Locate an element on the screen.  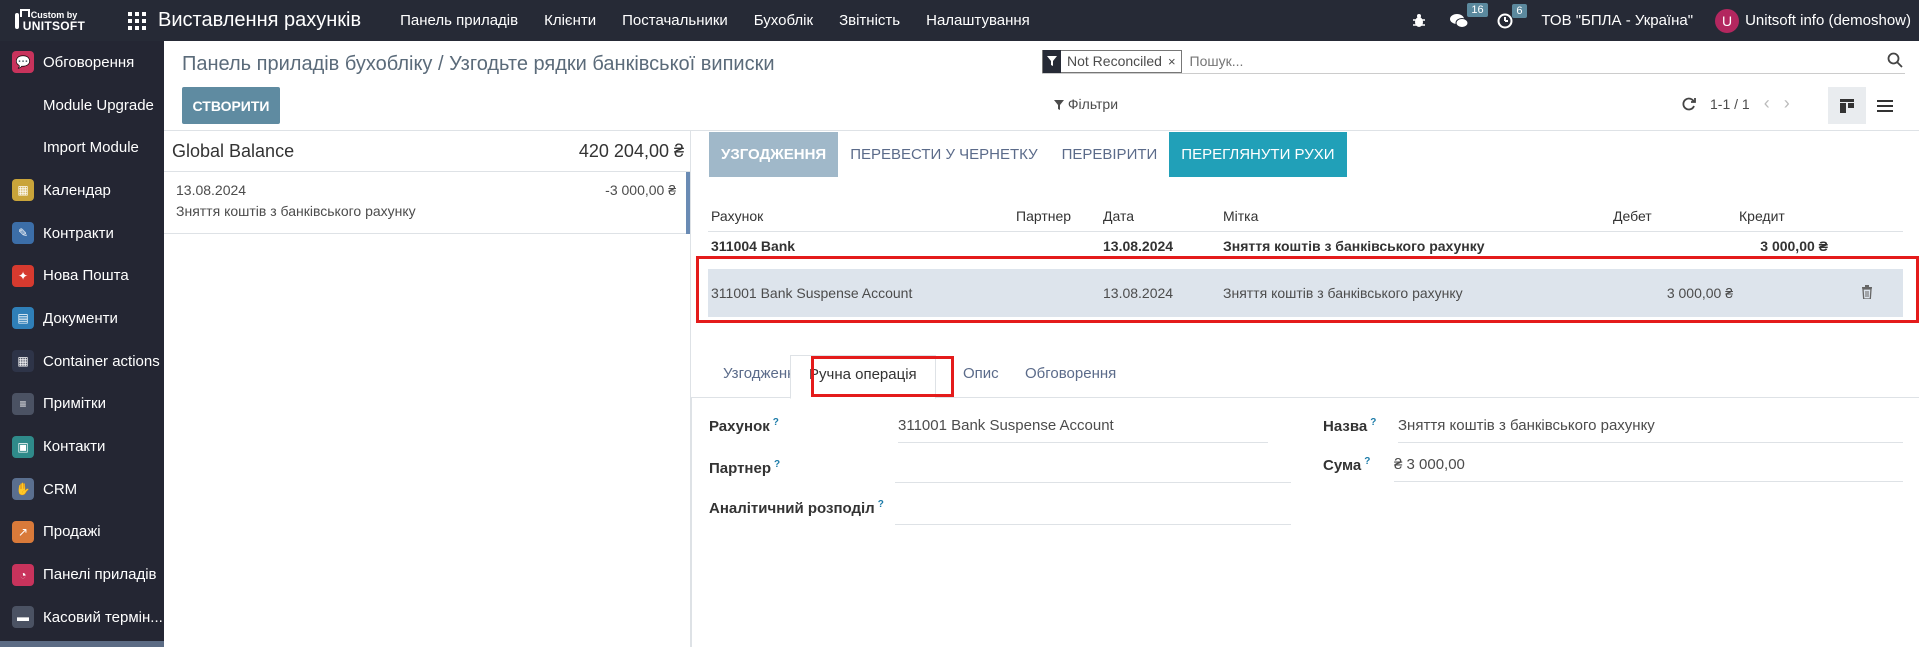
sidebar-item: Module Upgrade is located at coordinates (82, 105).